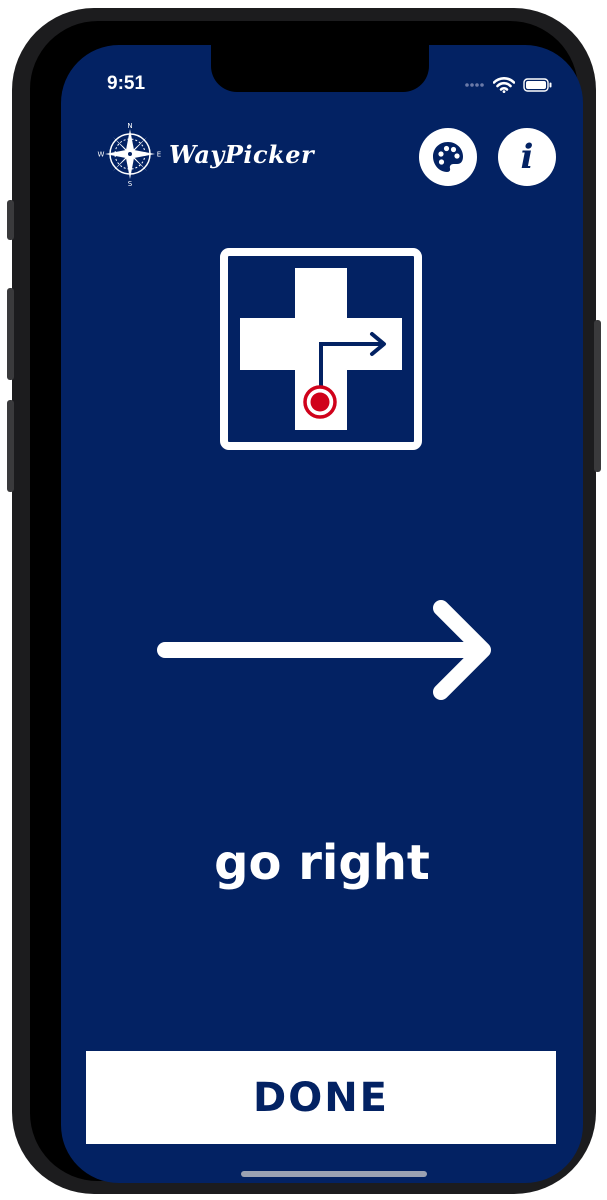 Image resolution: width=607 pixels, height=1200 pixels. I want to click on volume-up-button, so click(10, 334).